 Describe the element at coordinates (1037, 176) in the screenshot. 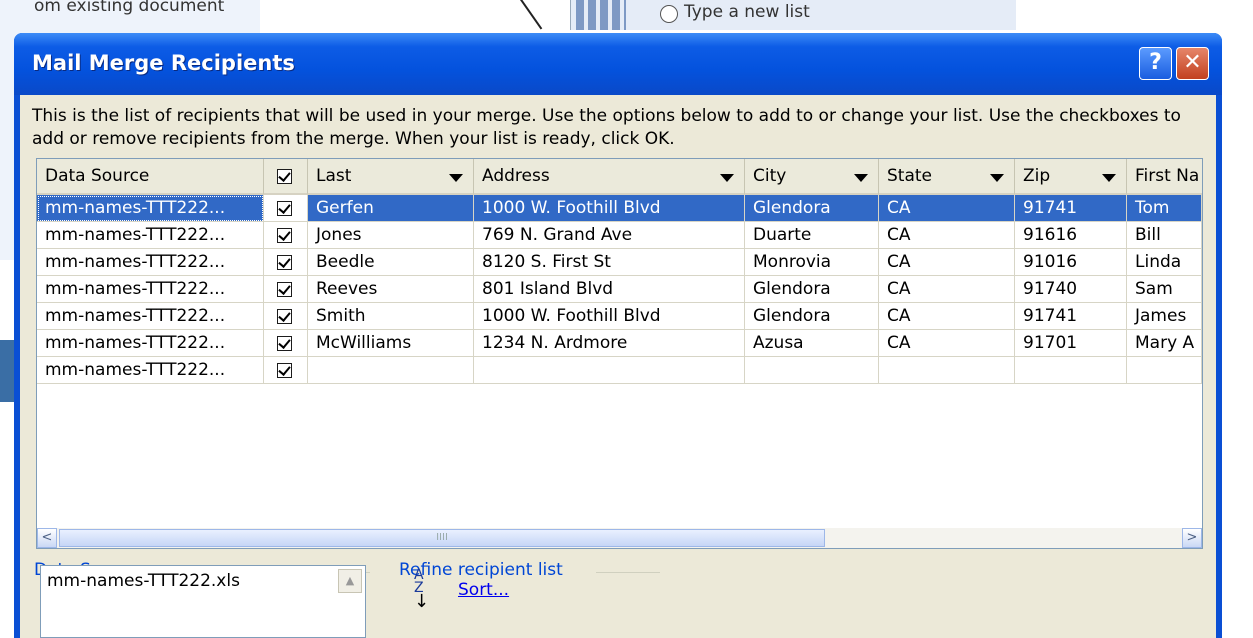

I see `column-header-label: Zip` at that location.